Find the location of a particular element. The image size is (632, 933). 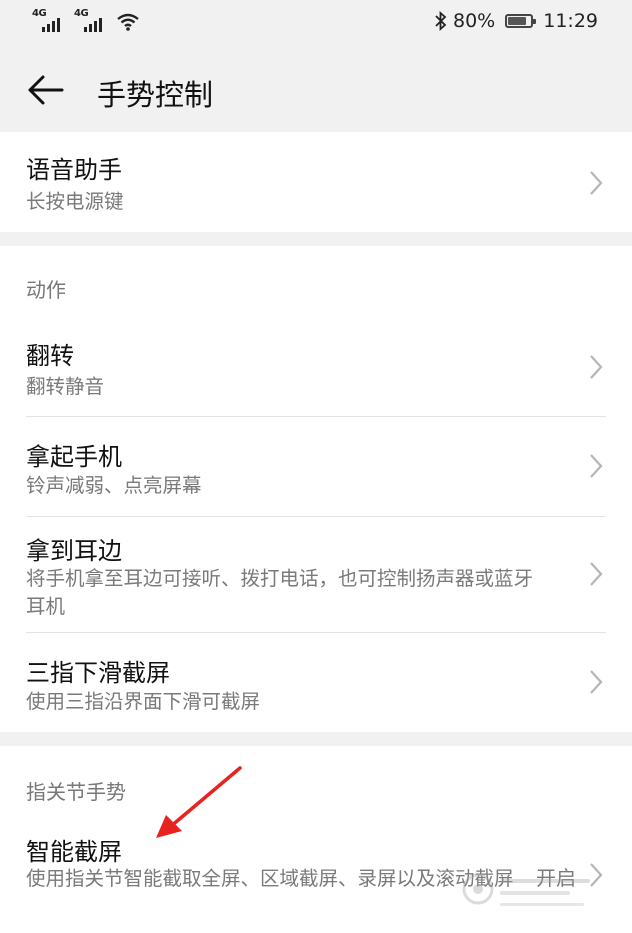

list-item-raise-to-ear: 拿到耳边 将手机拿至耳边可接听、拨打电话，也可控制扬声器或蓝牙耳机 is located at coordinates (316, 574).